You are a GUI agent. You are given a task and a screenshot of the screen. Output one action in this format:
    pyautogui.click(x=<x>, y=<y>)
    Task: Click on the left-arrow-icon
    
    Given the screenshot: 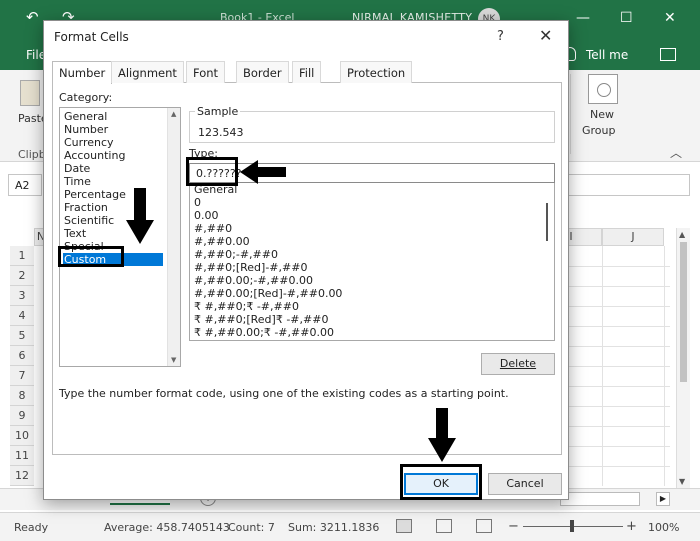 What is the action you would take?
    pyautogui.click(x=263, y=172)
    